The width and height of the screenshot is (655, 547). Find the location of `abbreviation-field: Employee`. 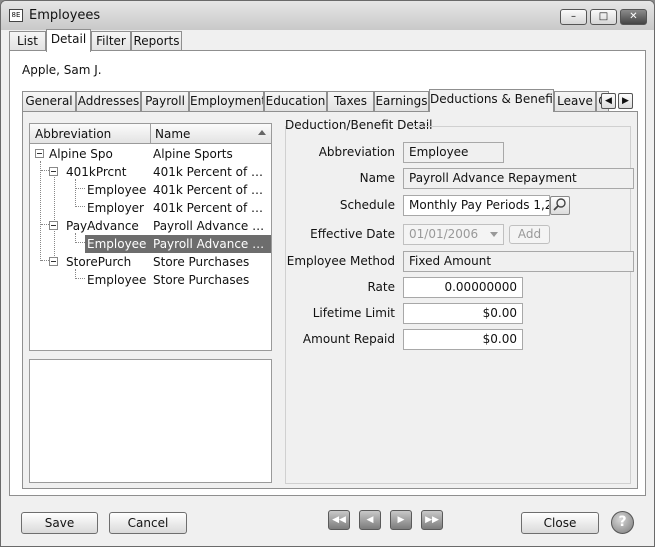

abbreviation-field: Employee is located at coordinates (453, 152).